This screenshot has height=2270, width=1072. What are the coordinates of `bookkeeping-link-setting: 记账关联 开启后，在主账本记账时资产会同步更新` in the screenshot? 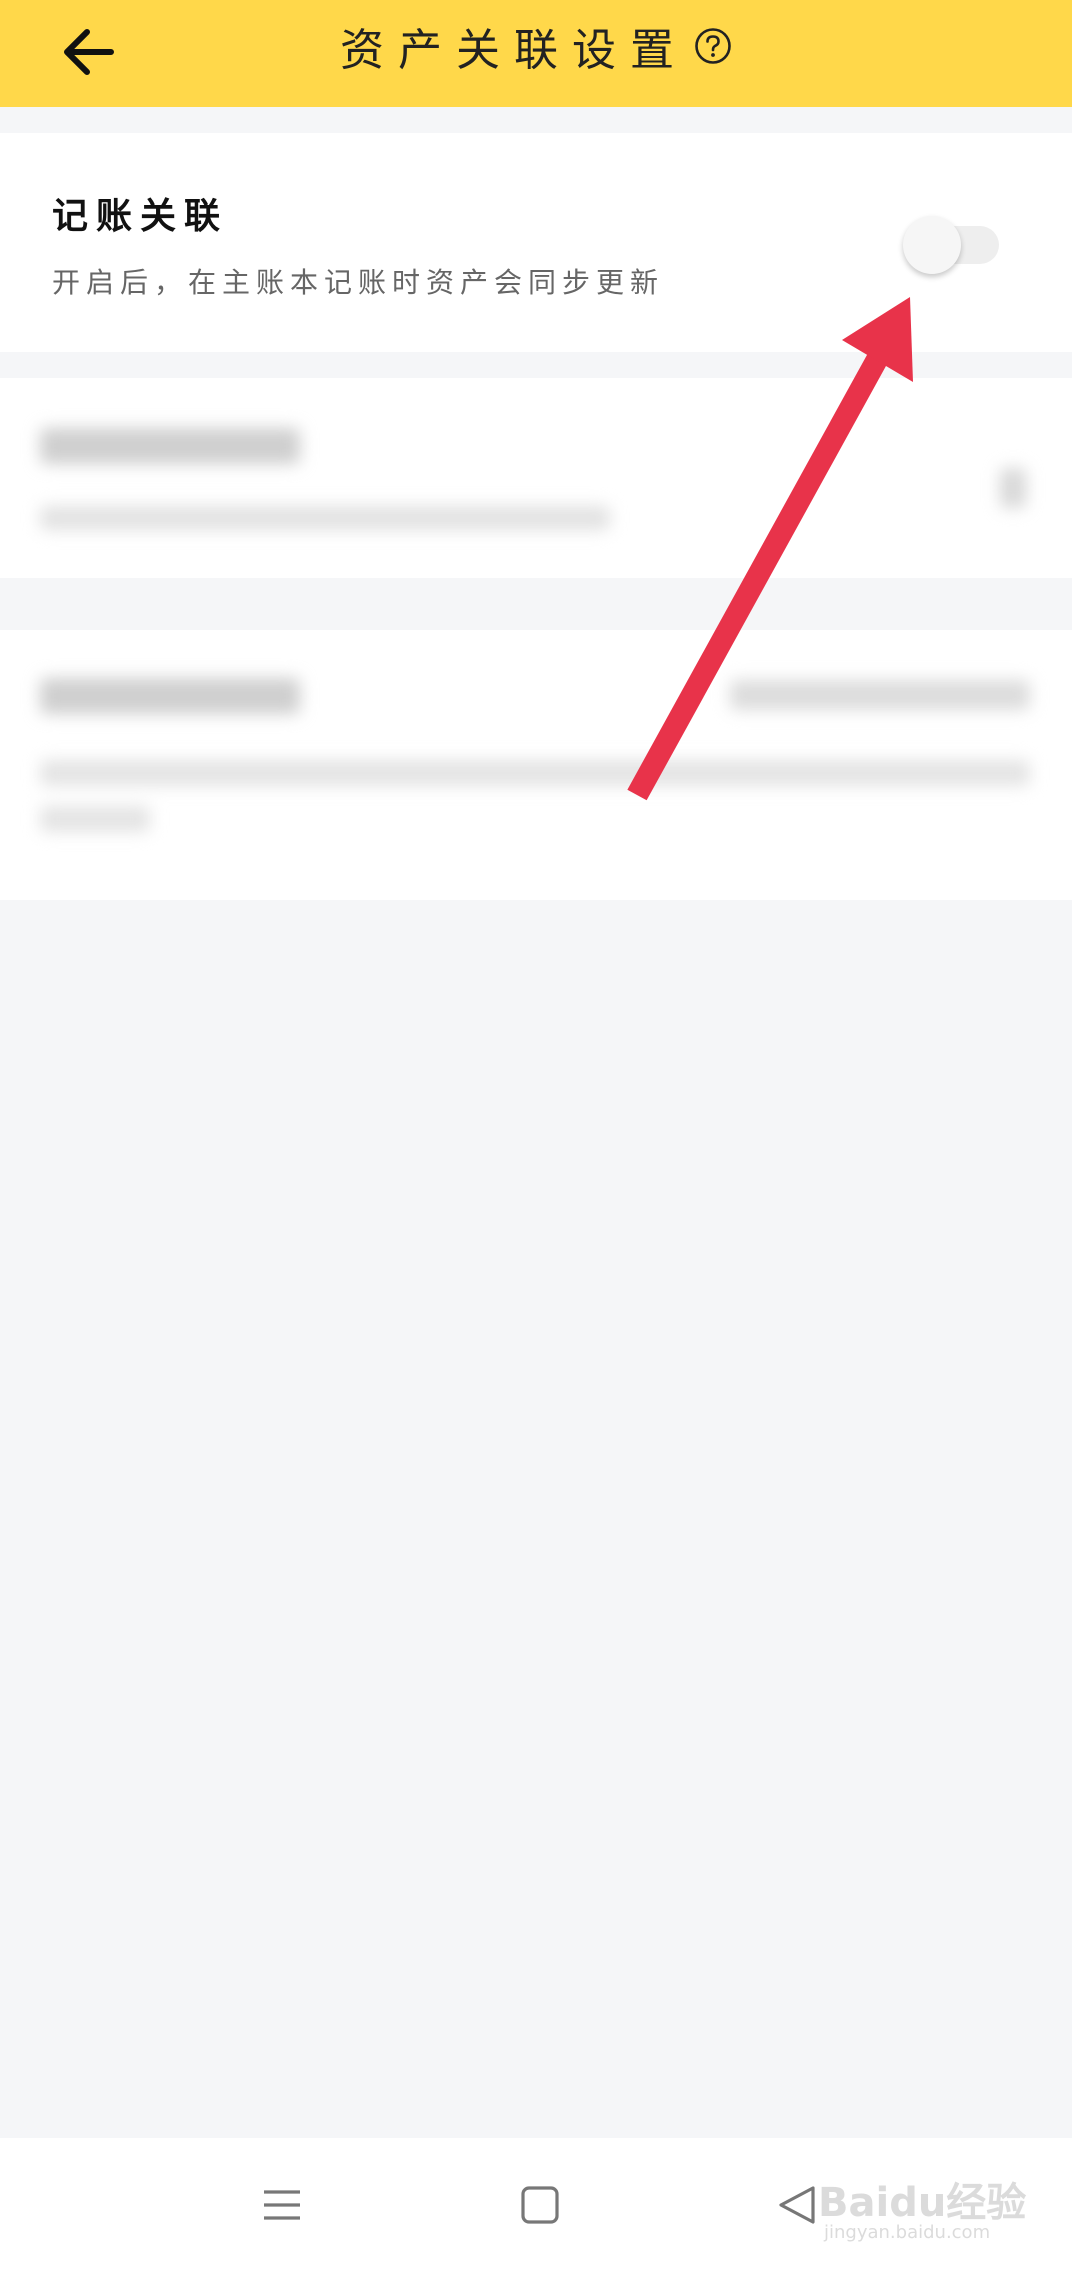 It's located at (536, 242).